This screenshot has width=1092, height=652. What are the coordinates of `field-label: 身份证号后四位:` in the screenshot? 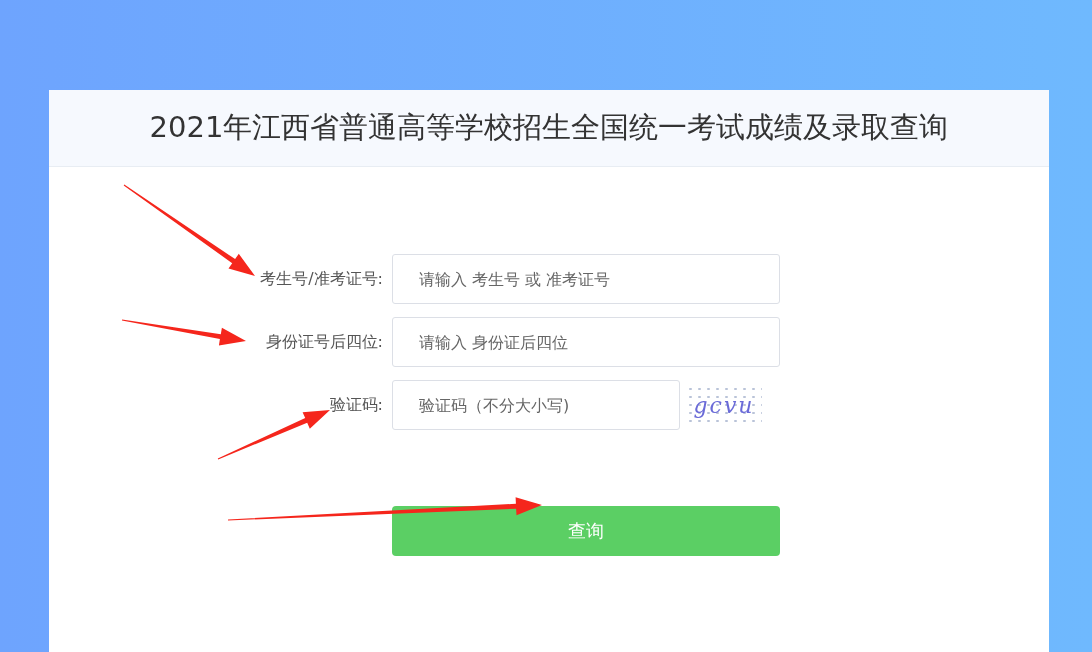 It's located at (324, 342).